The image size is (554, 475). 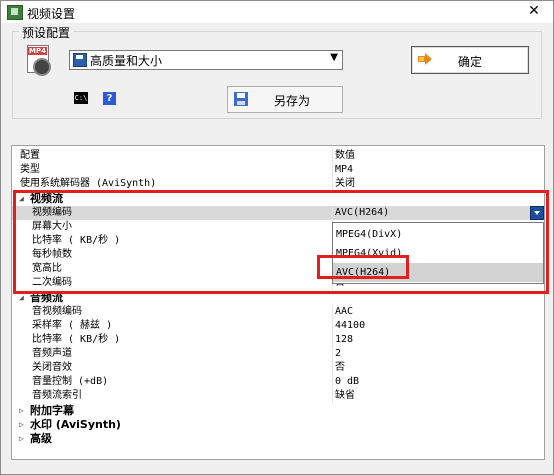 What do you see at coordinates (278, 368) in the screenshot?
I see `property-row-mute: 关闭音效 否` at bounding box center [278, 368].